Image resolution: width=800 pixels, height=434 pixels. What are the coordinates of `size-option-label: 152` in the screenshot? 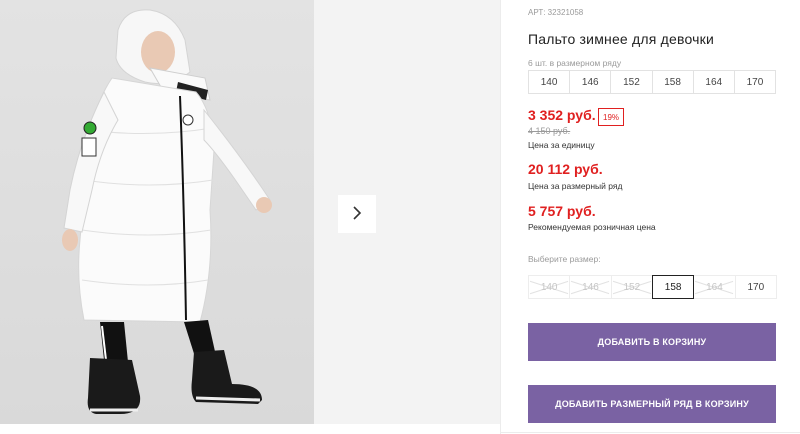 It's located at (632, 287).